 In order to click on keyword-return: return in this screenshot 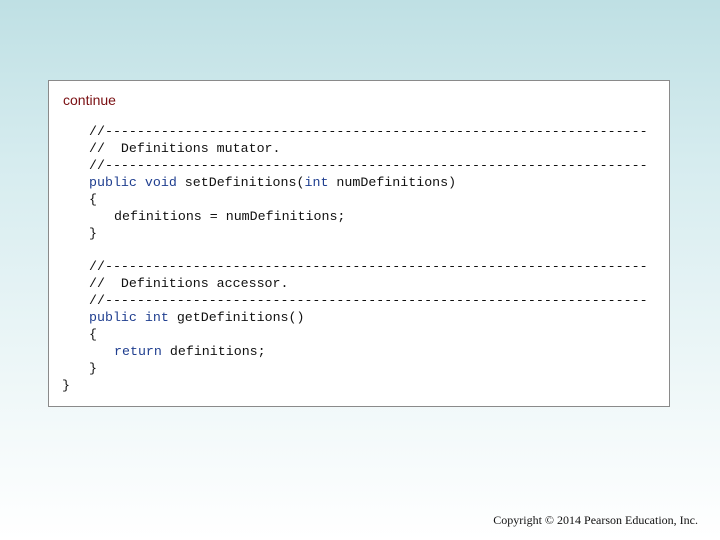, I will do `click(138, 351)`.